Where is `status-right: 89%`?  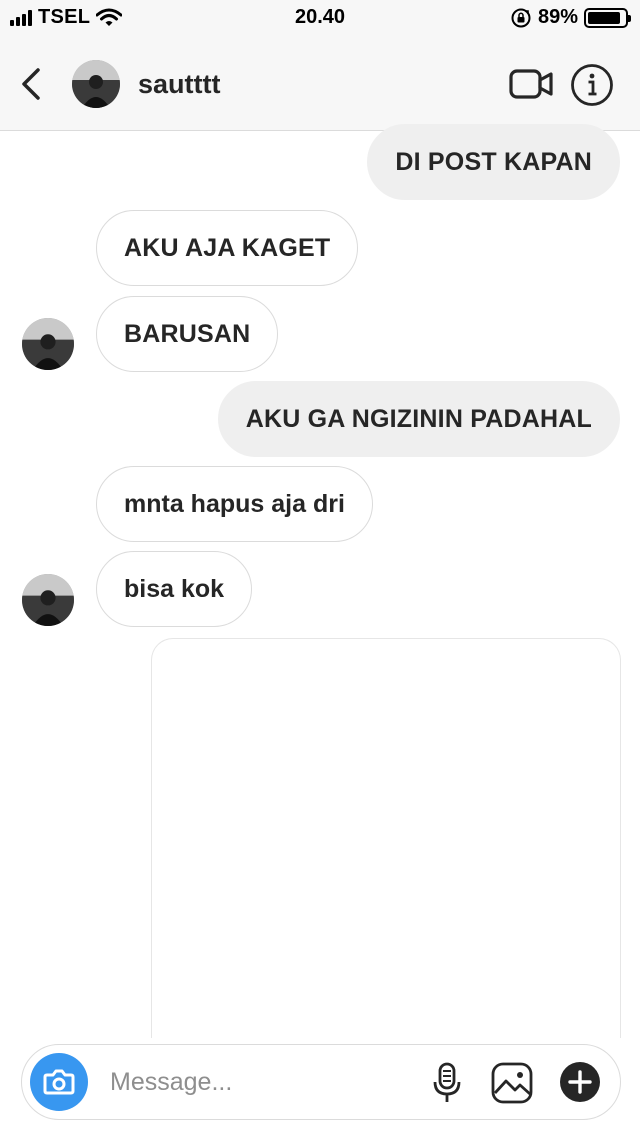 status-right: 89% is located at coordinates (570, 17).